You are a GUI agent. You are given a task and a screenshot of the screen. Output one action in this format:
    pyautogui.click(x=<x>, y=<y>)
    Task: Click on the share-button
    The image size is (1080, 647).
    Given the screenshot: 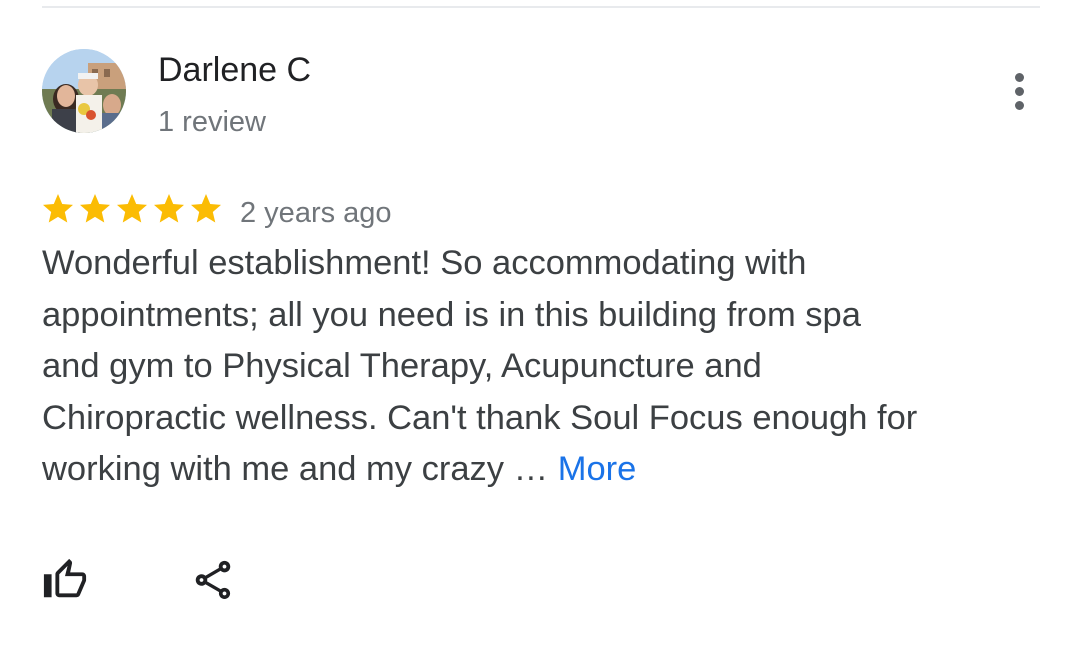 What is the action you would take?
    pyautogui.click(x=213, y=580)
    